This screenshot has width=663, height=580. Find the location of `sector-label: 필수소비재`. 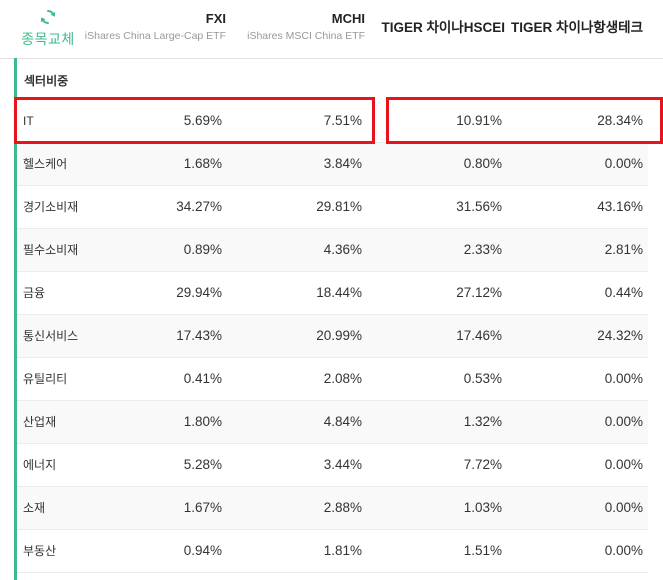

sector-label: 필수소비재 is located at coordinates (51, 250).